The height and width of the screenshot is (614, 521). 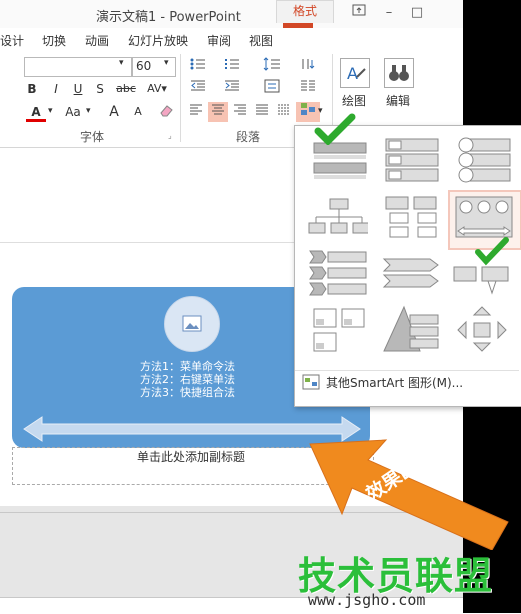 I want to click on bullets-button, so click(x=198, y=67).